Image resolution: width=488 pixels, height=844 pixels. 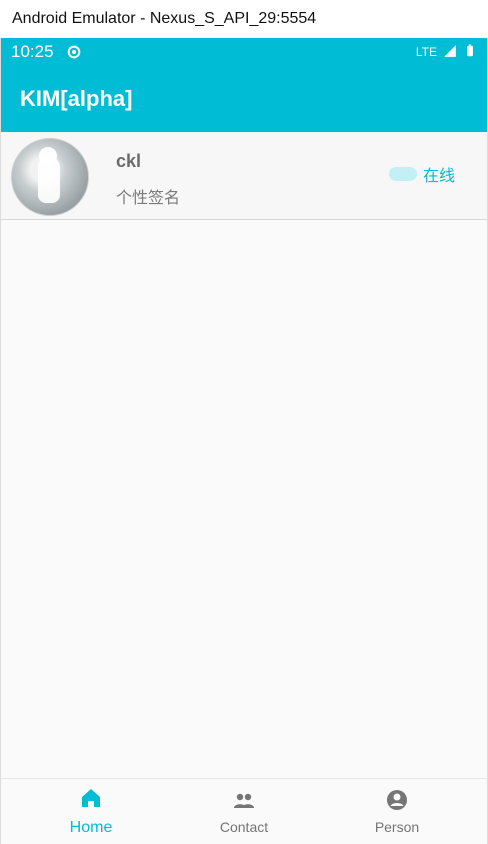 What do you see at coordinates (129, 161) in the screenshot?
I see `contact-name: ckl` at bounding box center [129, 161].